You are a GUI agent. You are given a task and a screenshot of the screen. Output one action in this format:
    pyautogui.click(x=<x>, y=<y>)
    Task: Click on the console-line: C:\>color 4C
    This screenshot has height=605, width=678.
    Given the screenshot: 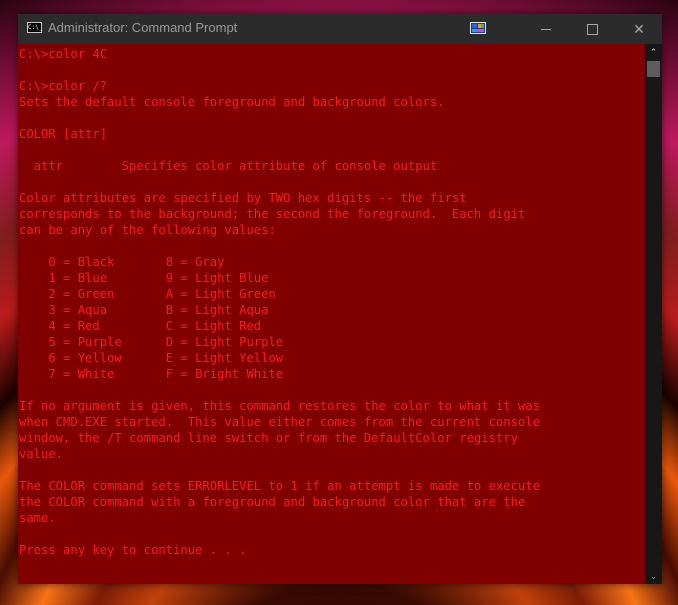 What is the action you would take?
    pyautogui.click(x=63, y=54)
    